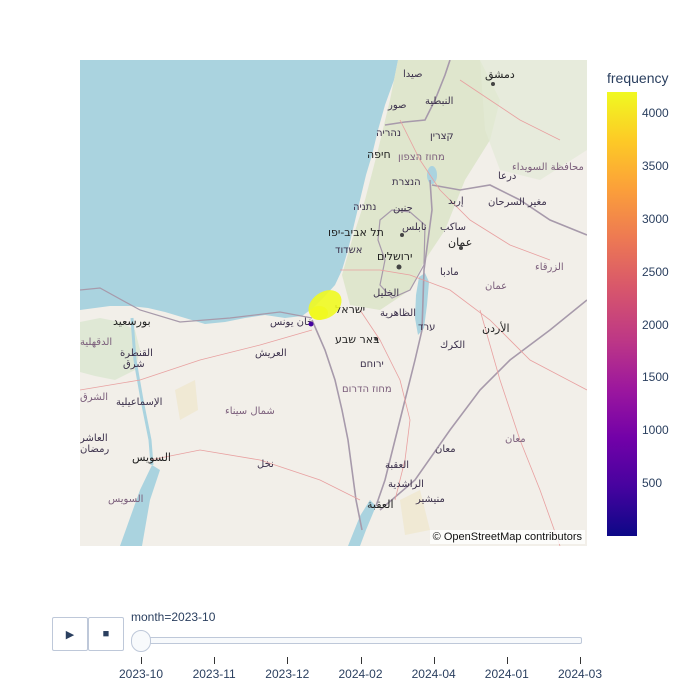  Describe the element at coordinates (141, 641) in the screenshot. I see `slider-handle` at that location.